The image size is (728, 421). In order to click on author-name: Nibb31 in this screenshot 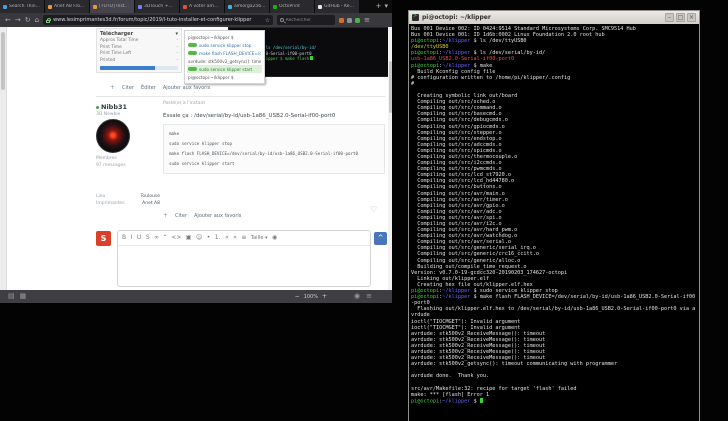, I will do `click(114, 107)`.